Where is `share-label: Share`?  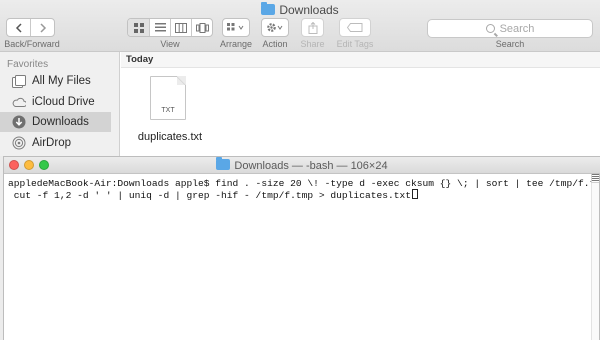 share-label: Share is located at coordinates (312, 44).